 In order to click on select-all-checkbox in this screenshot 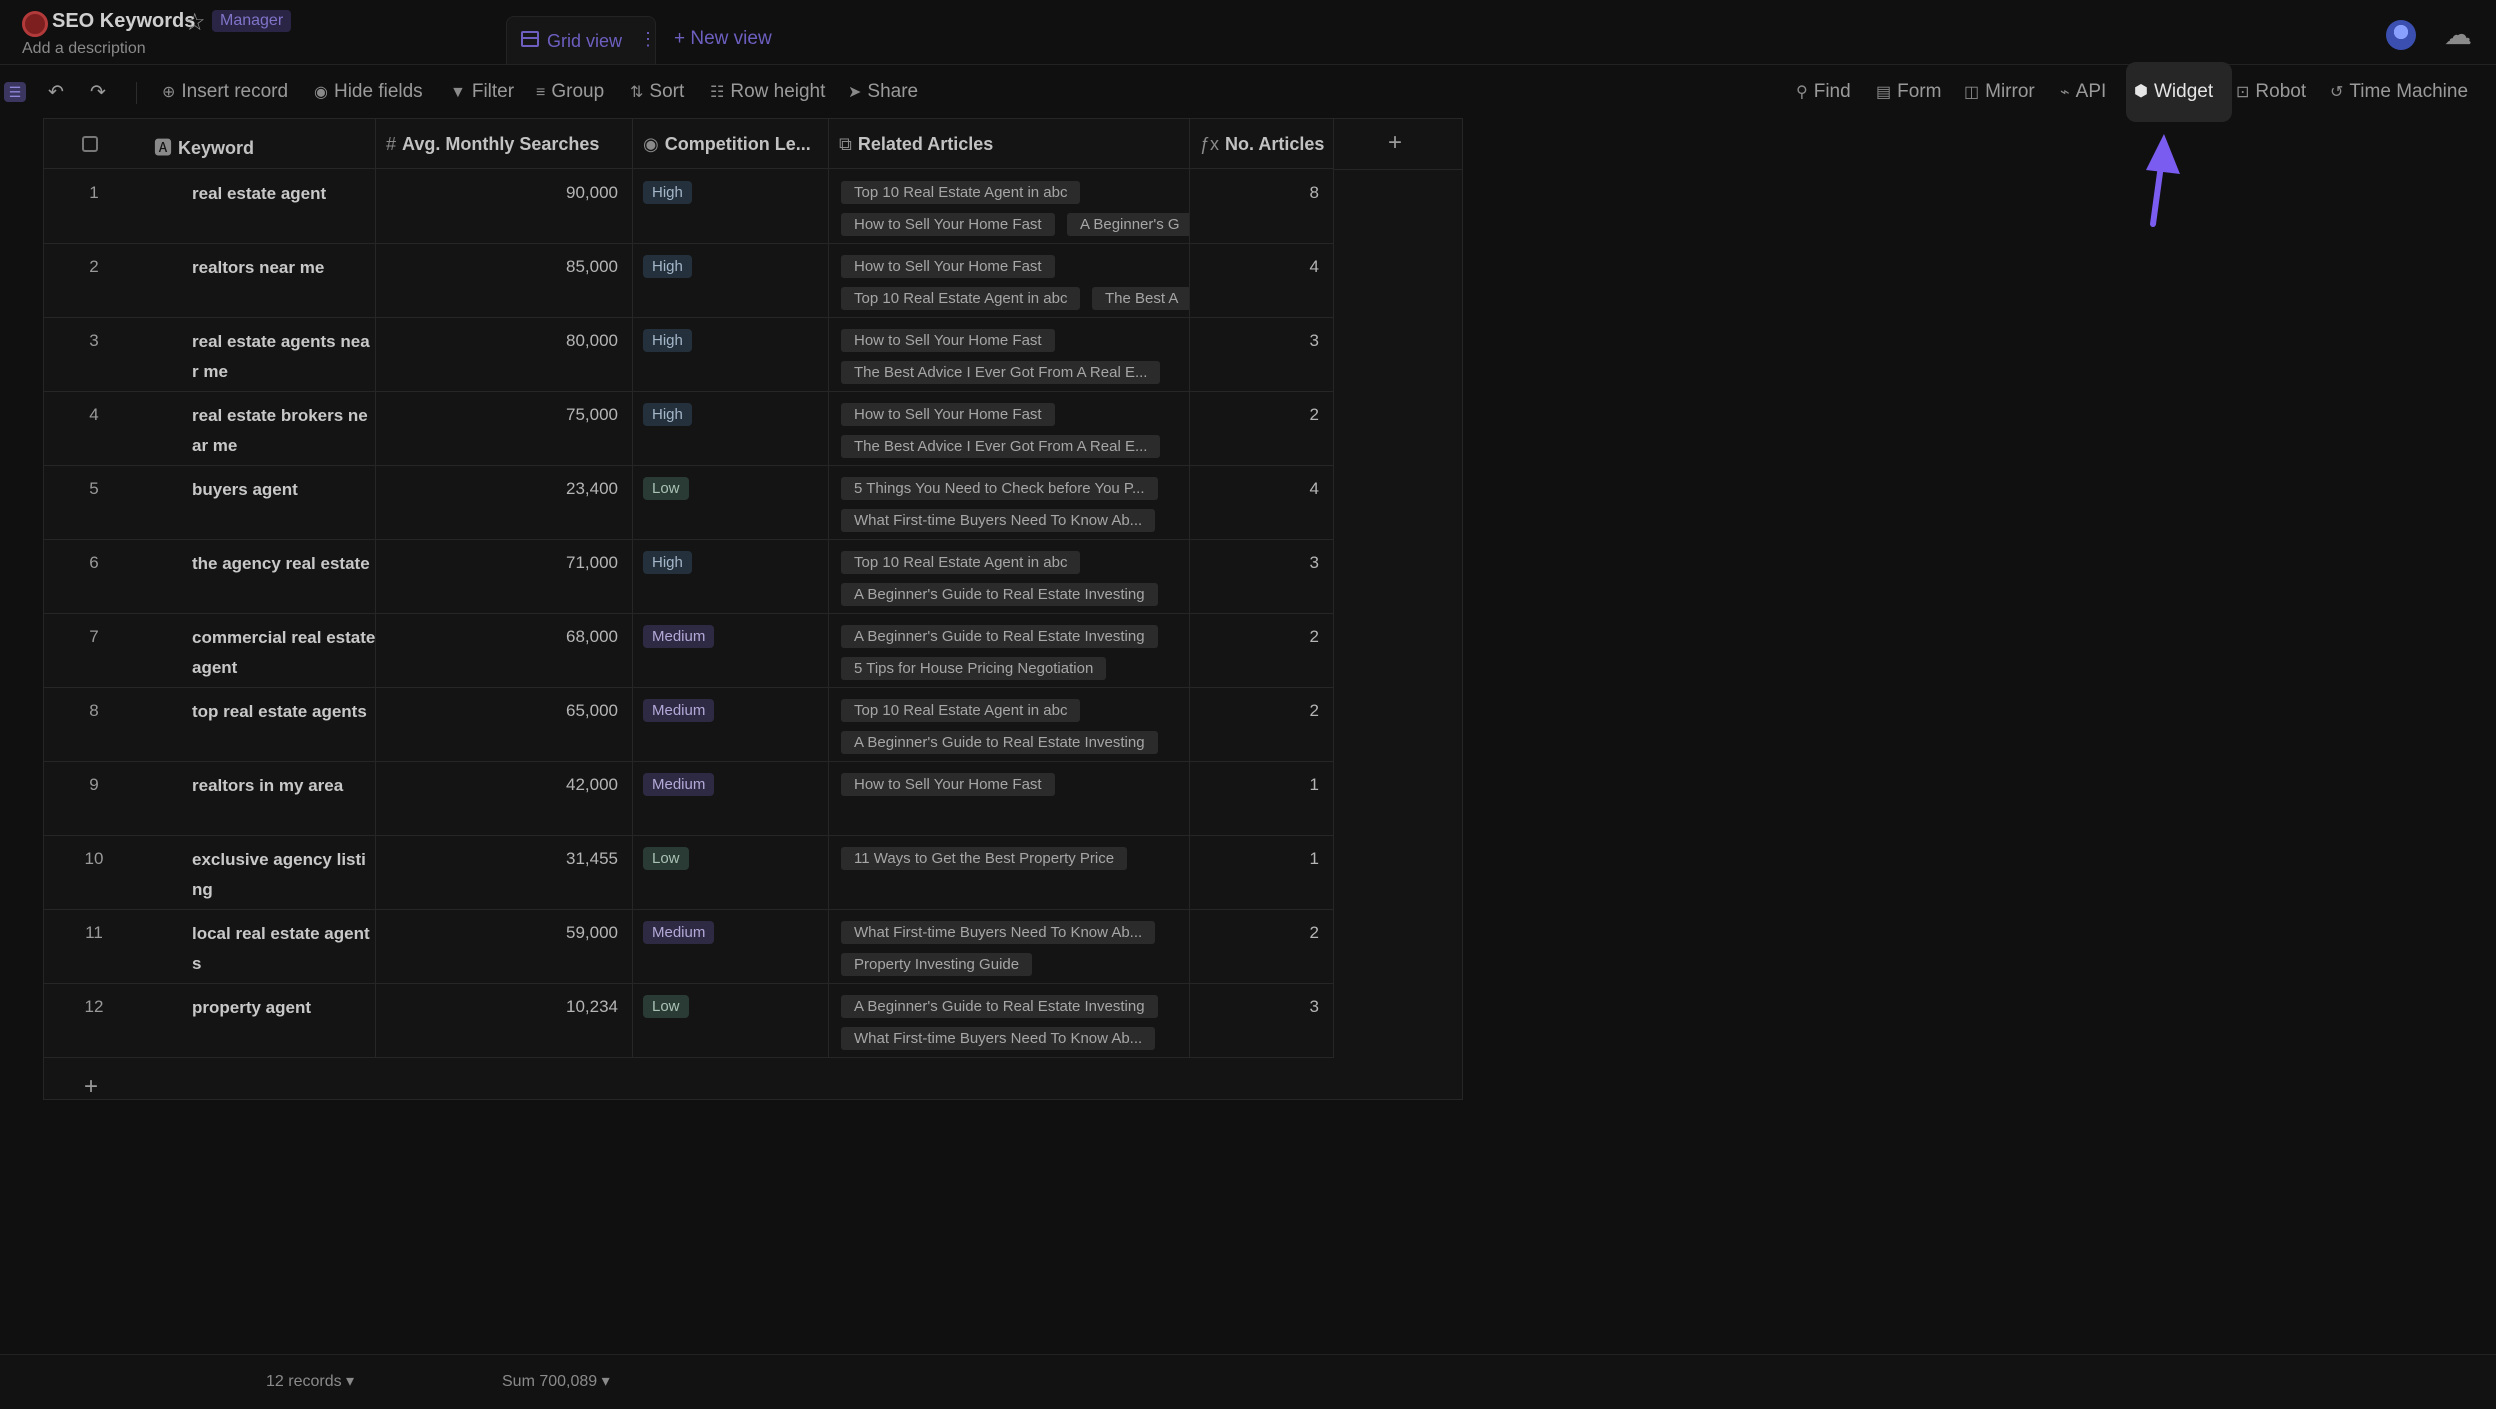, I will do `click(90, 144)`.